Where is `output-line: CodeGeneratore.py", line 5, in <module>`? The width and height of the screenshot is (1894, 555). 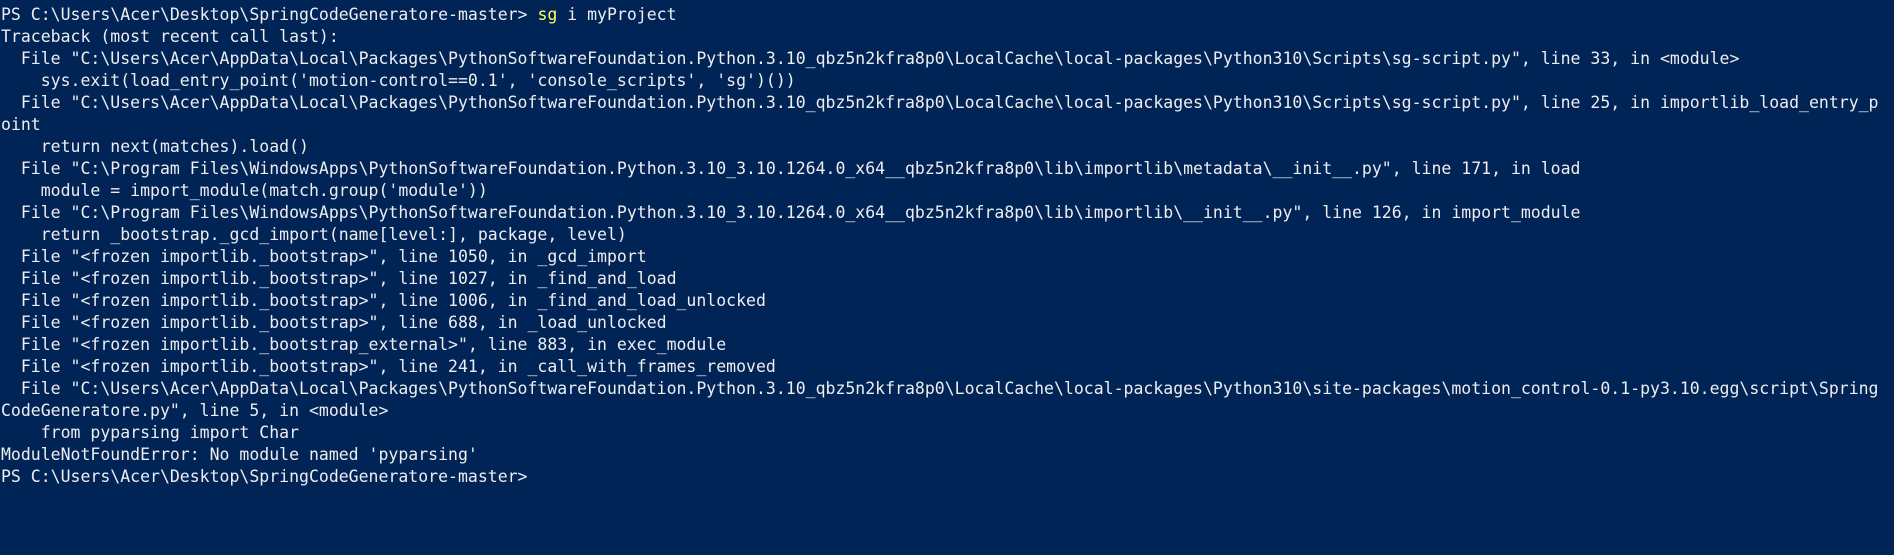 output-line: CodeGeneratore.py", line 5, in <module> is located at coordinates (195, 410).